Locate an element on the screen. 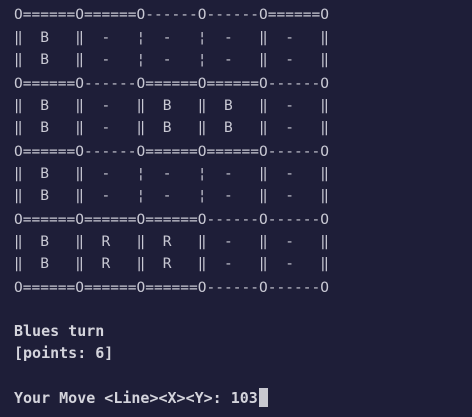  move-prompt-line: Your Move <Line><X><Y>: 103 is located at coordinates (141, 397).